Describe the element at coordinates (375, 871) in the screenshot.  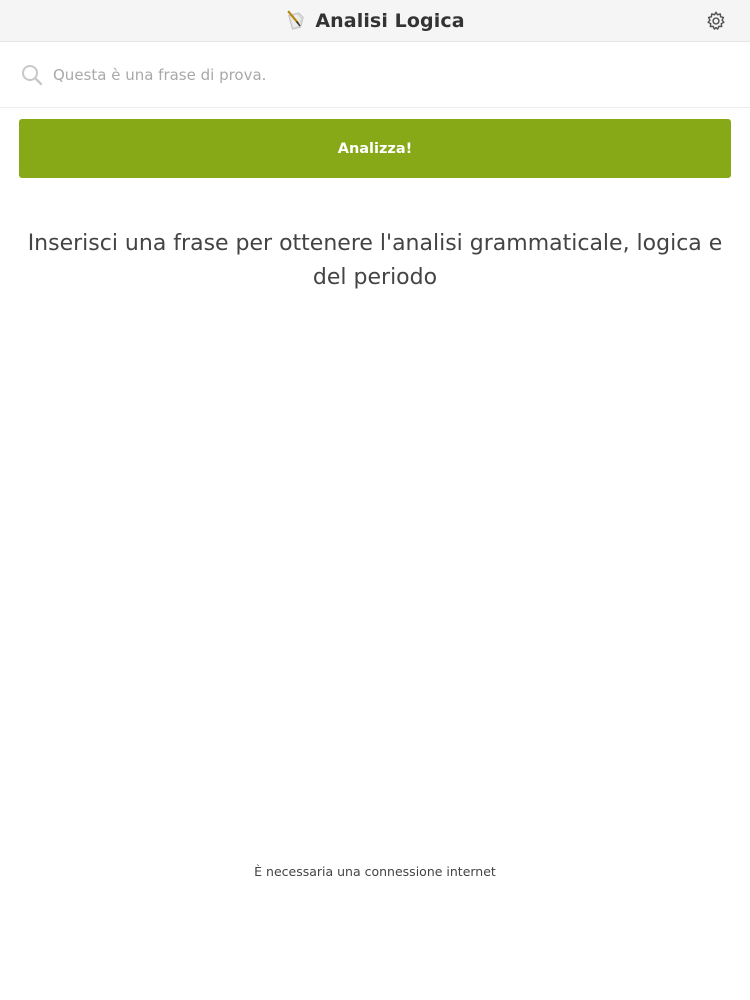
I see `internet-required-note: È necessaria una connessione internet` at that location.